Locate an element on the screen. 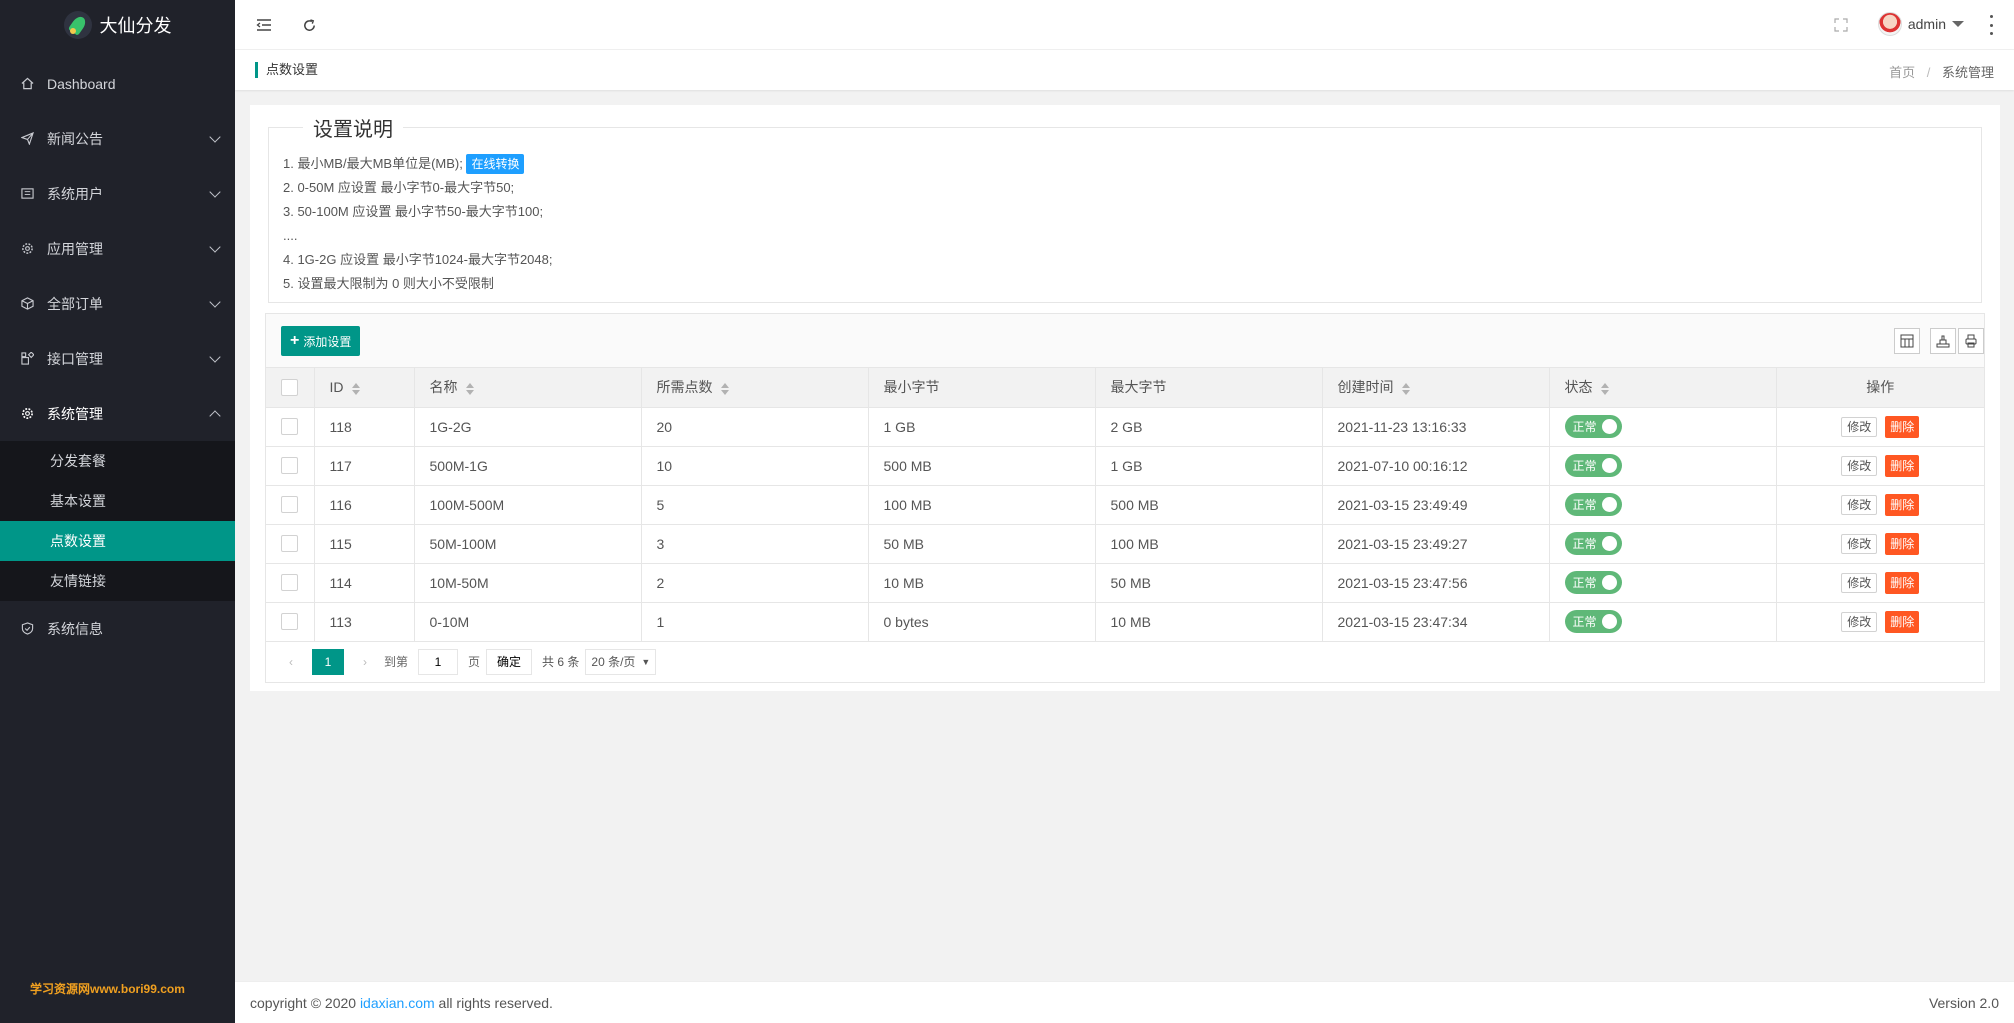  rocket-logo-icon is located at coordinates (77, 25).